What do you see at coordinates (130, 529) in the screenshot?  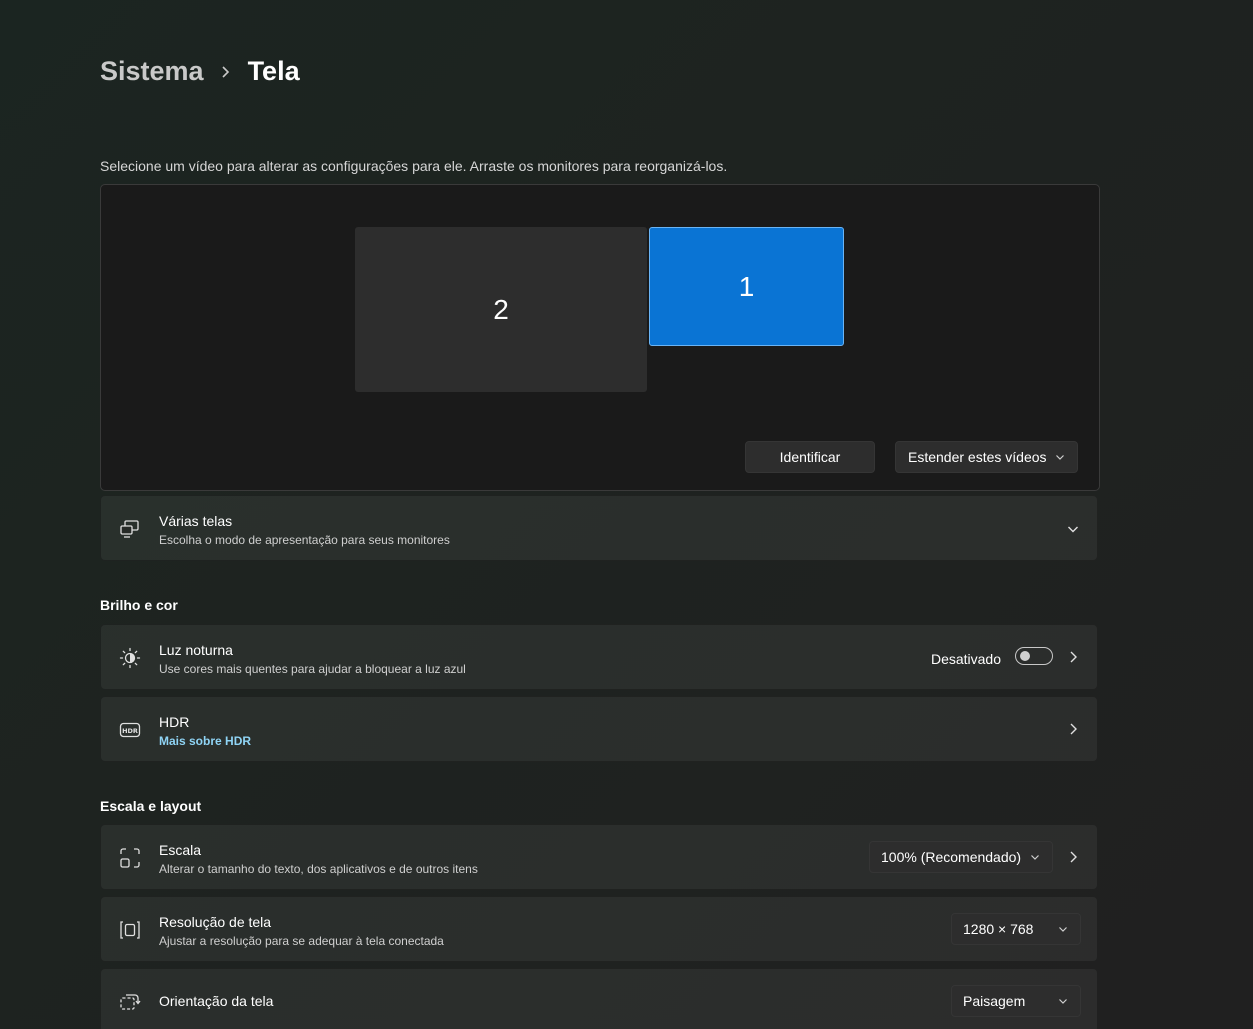 I see `multiple-displays-icon` at bounding box center [130, 529].